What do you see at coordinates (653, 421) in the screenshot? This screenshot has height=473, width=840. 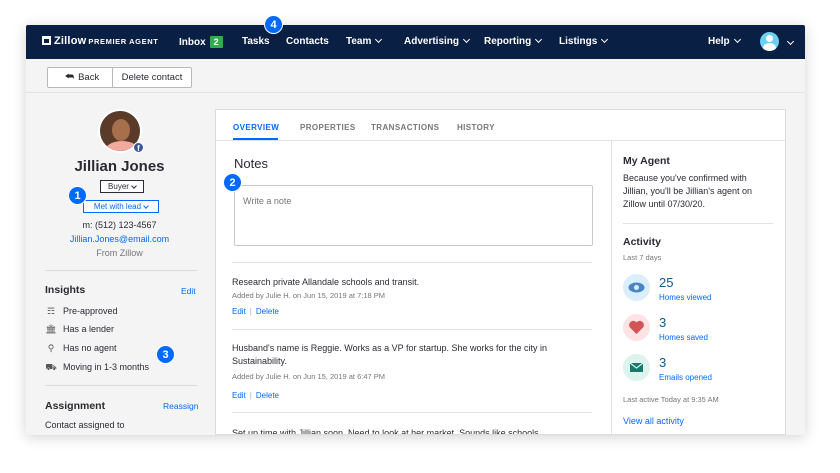 I see `view-all-activity-link: View all activity` at bounding box center [653, 421].